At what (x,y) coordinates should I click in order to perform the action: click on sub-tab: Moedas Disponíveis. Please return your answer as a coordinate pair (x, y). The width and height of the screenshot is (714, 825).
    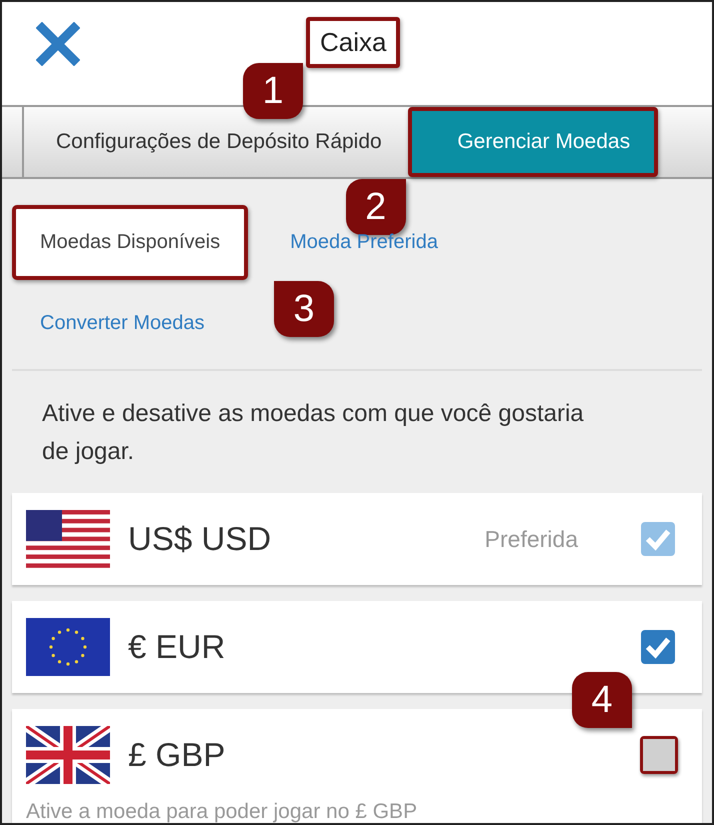
    Looking at the image, I should click on (130, 242).